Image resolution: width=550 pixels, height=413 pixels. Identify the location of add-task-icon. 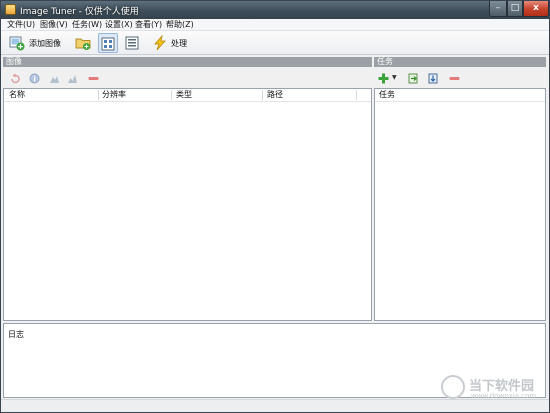
(383, 78).